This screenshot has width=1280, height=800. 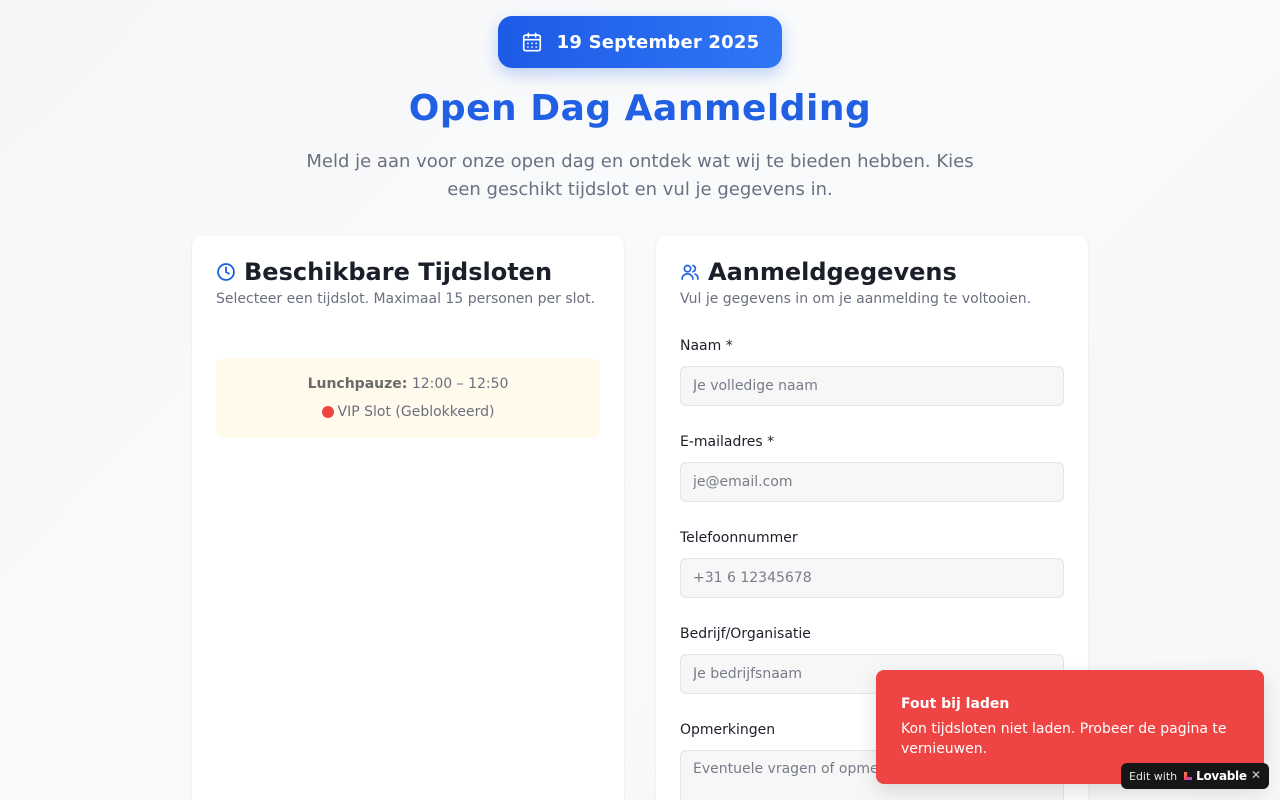 I want to click on name-input, so click(x=872, y=386).